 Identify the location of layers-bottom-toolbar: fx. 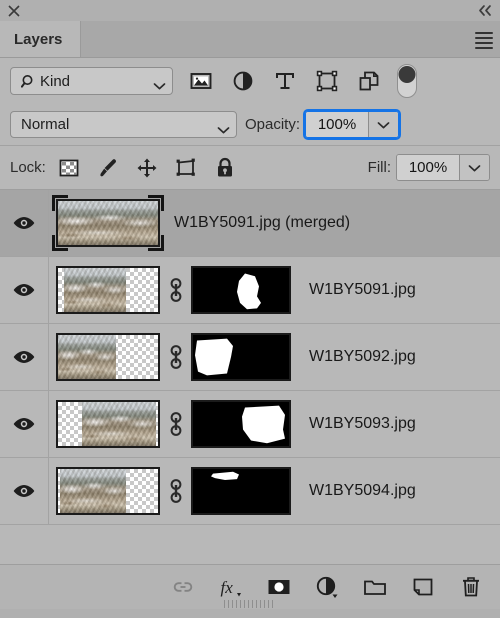
(250, 586).